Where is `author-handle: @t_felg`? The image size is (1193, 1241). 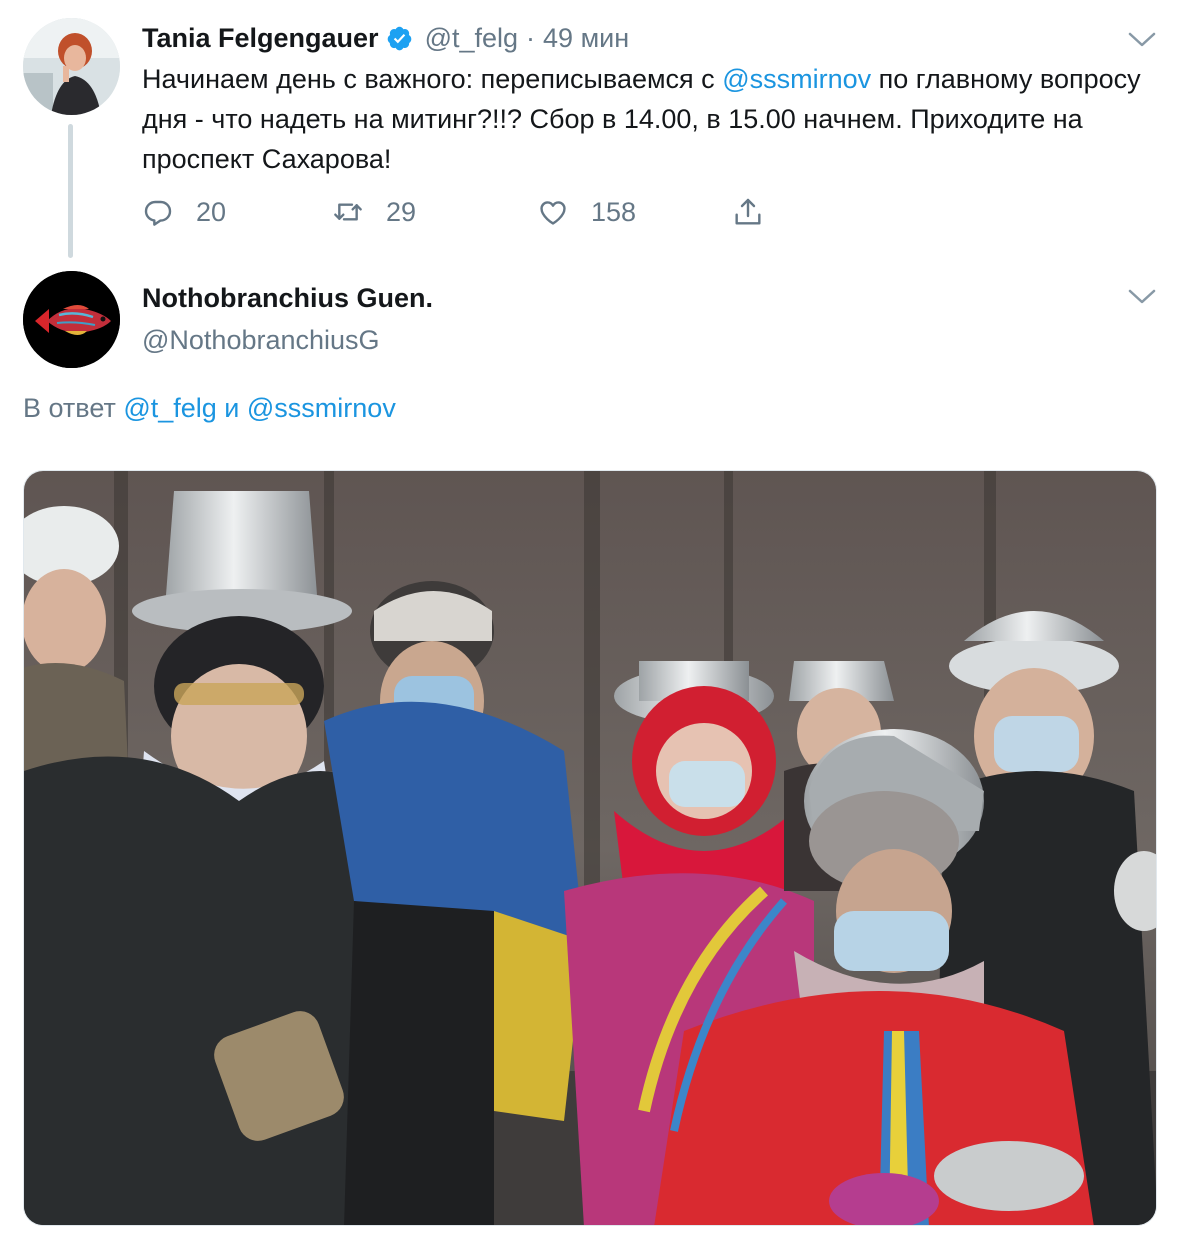 author-handle: @t_felg is located at coordinates (471, 38).